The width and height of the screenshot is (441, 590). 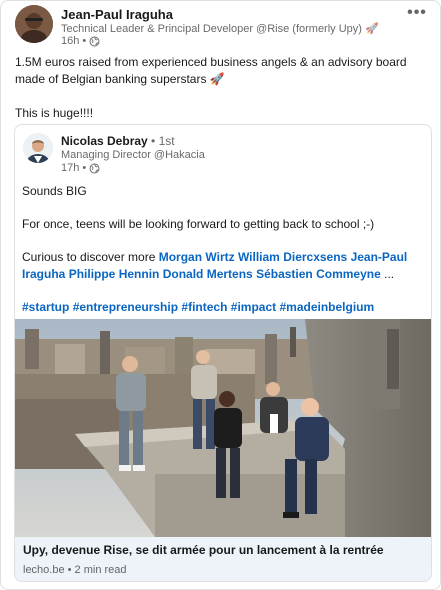 I want to click on shared-post-time: 17h, so click(x=70, y=168).